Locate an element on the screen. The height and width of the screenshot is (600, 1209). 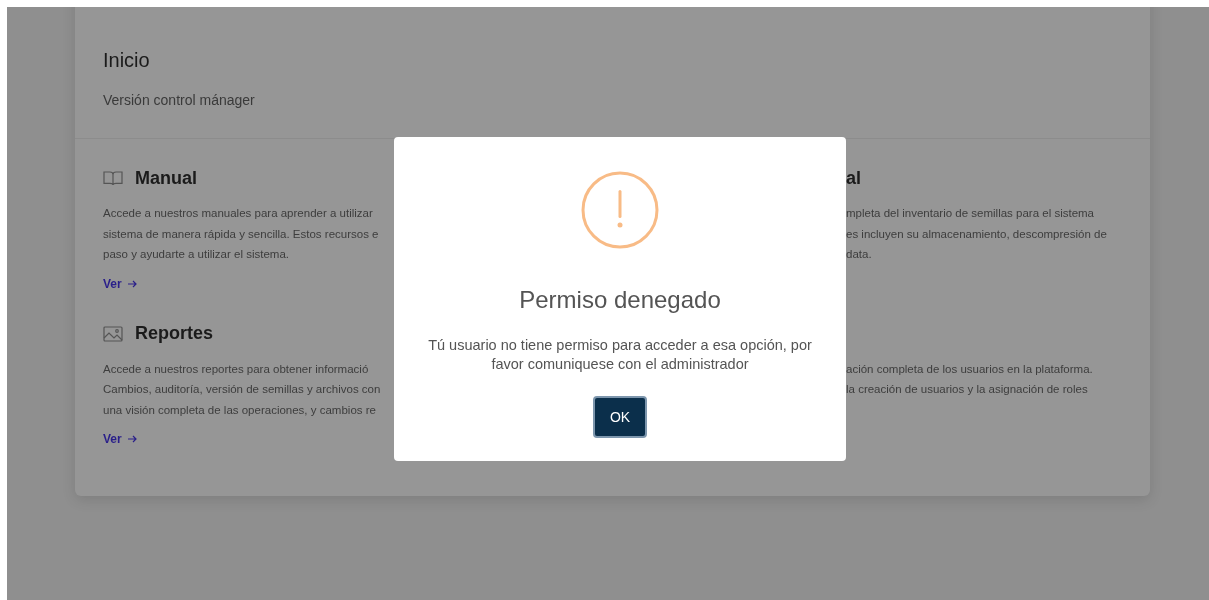
section-title: Manual is located at coordinates (166, 178).